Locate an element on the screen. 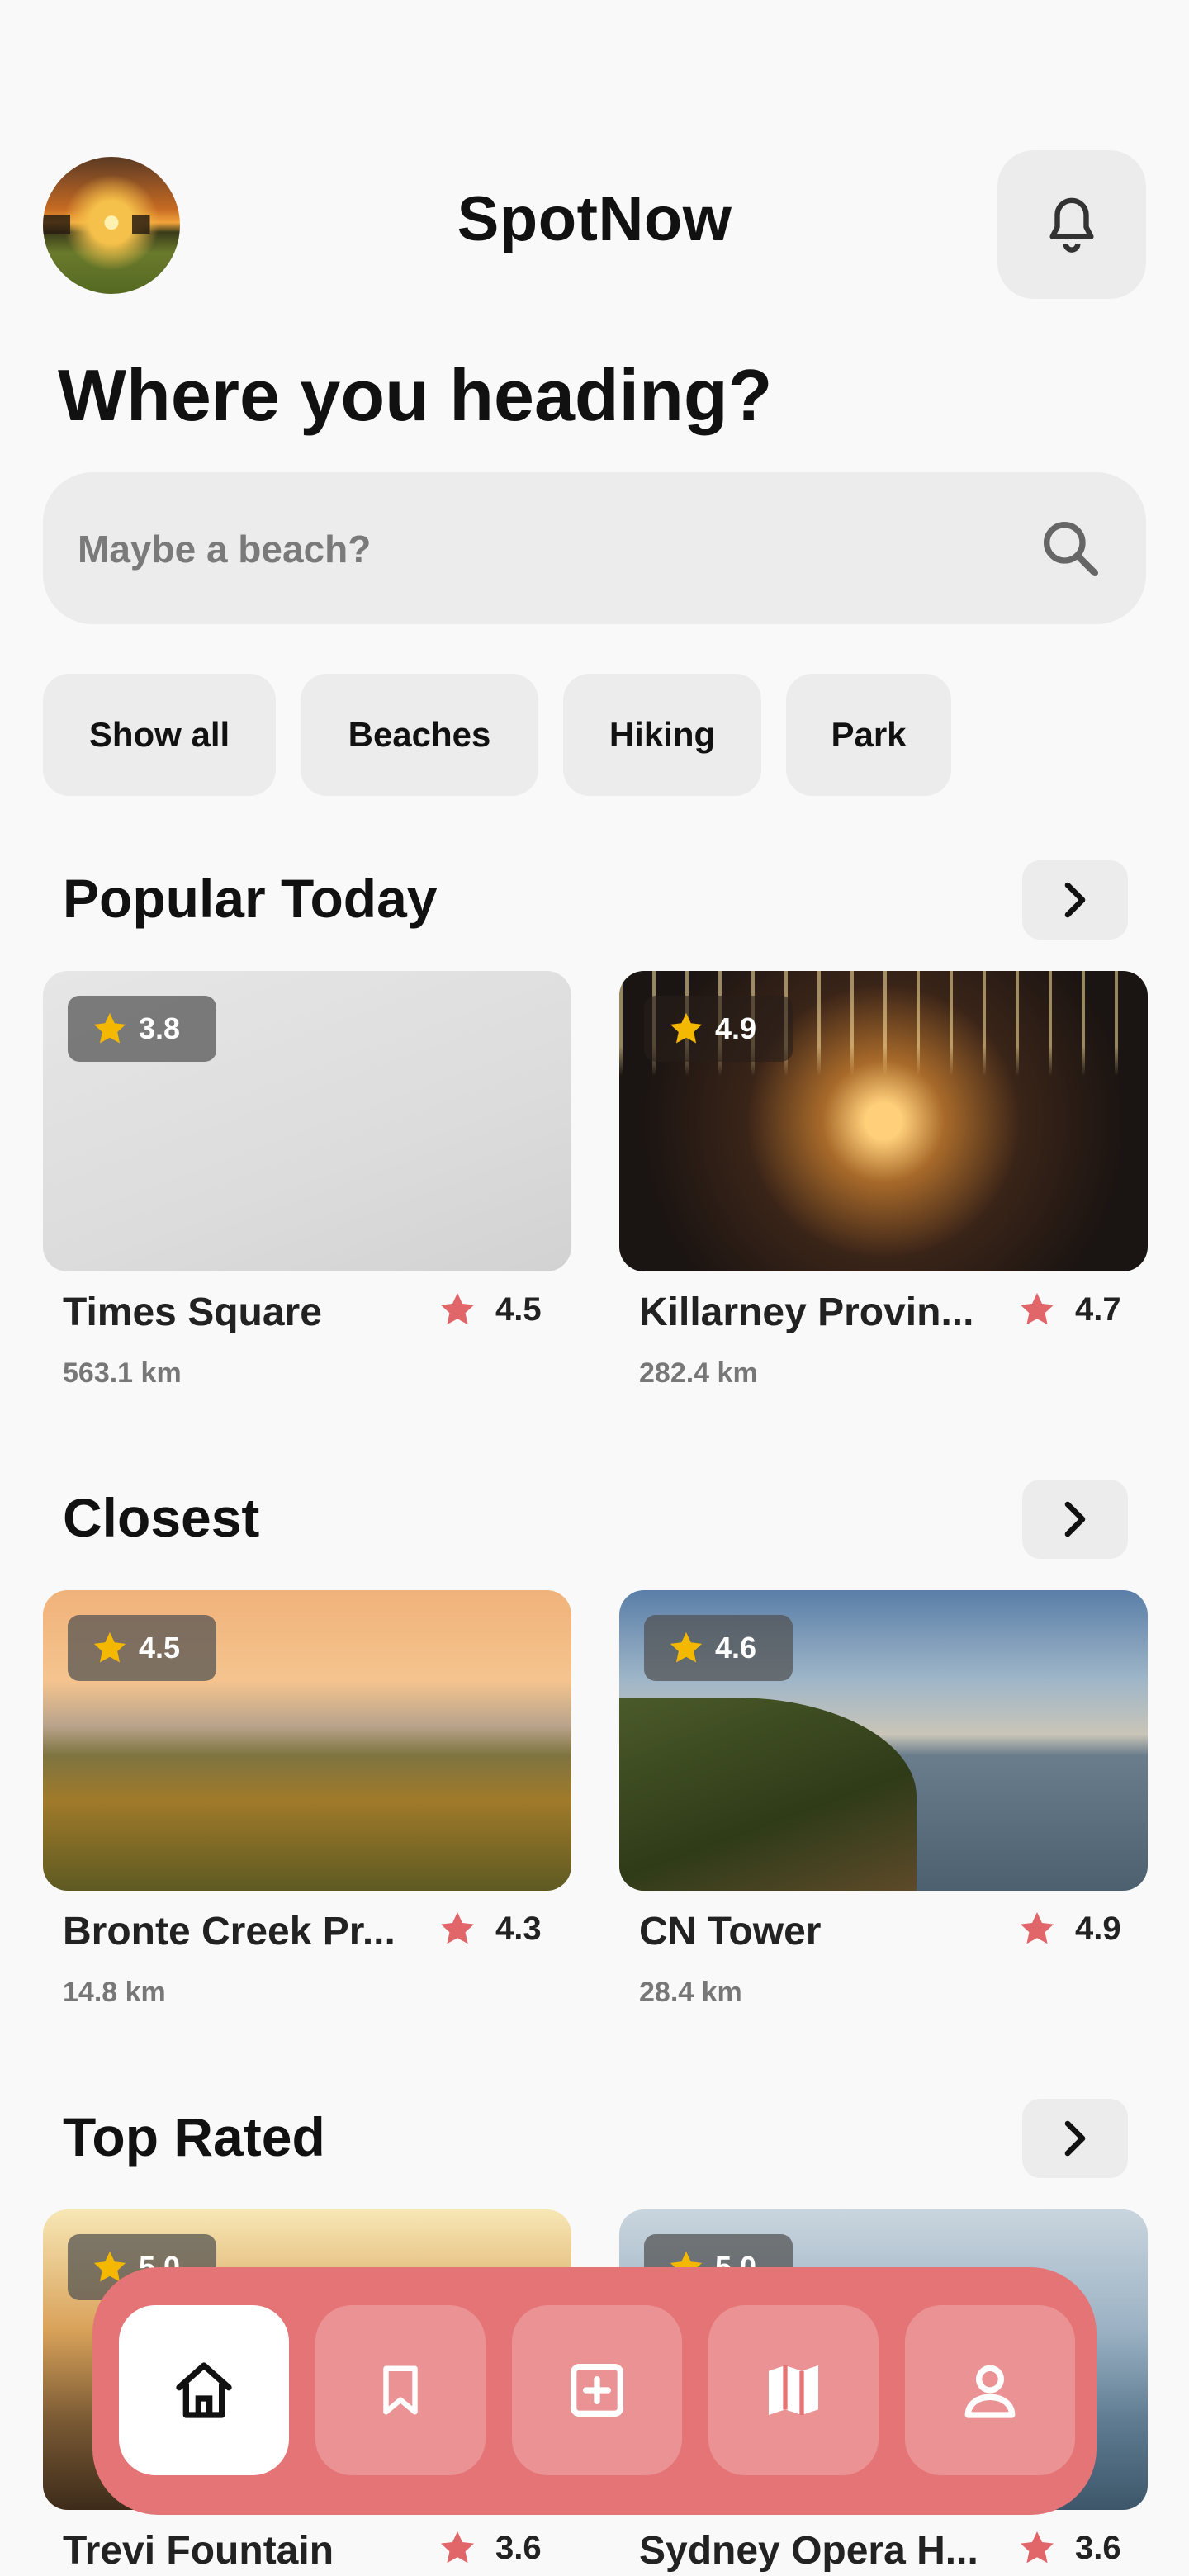  filter-chip-park: Park is located at coordinates (868, 735).